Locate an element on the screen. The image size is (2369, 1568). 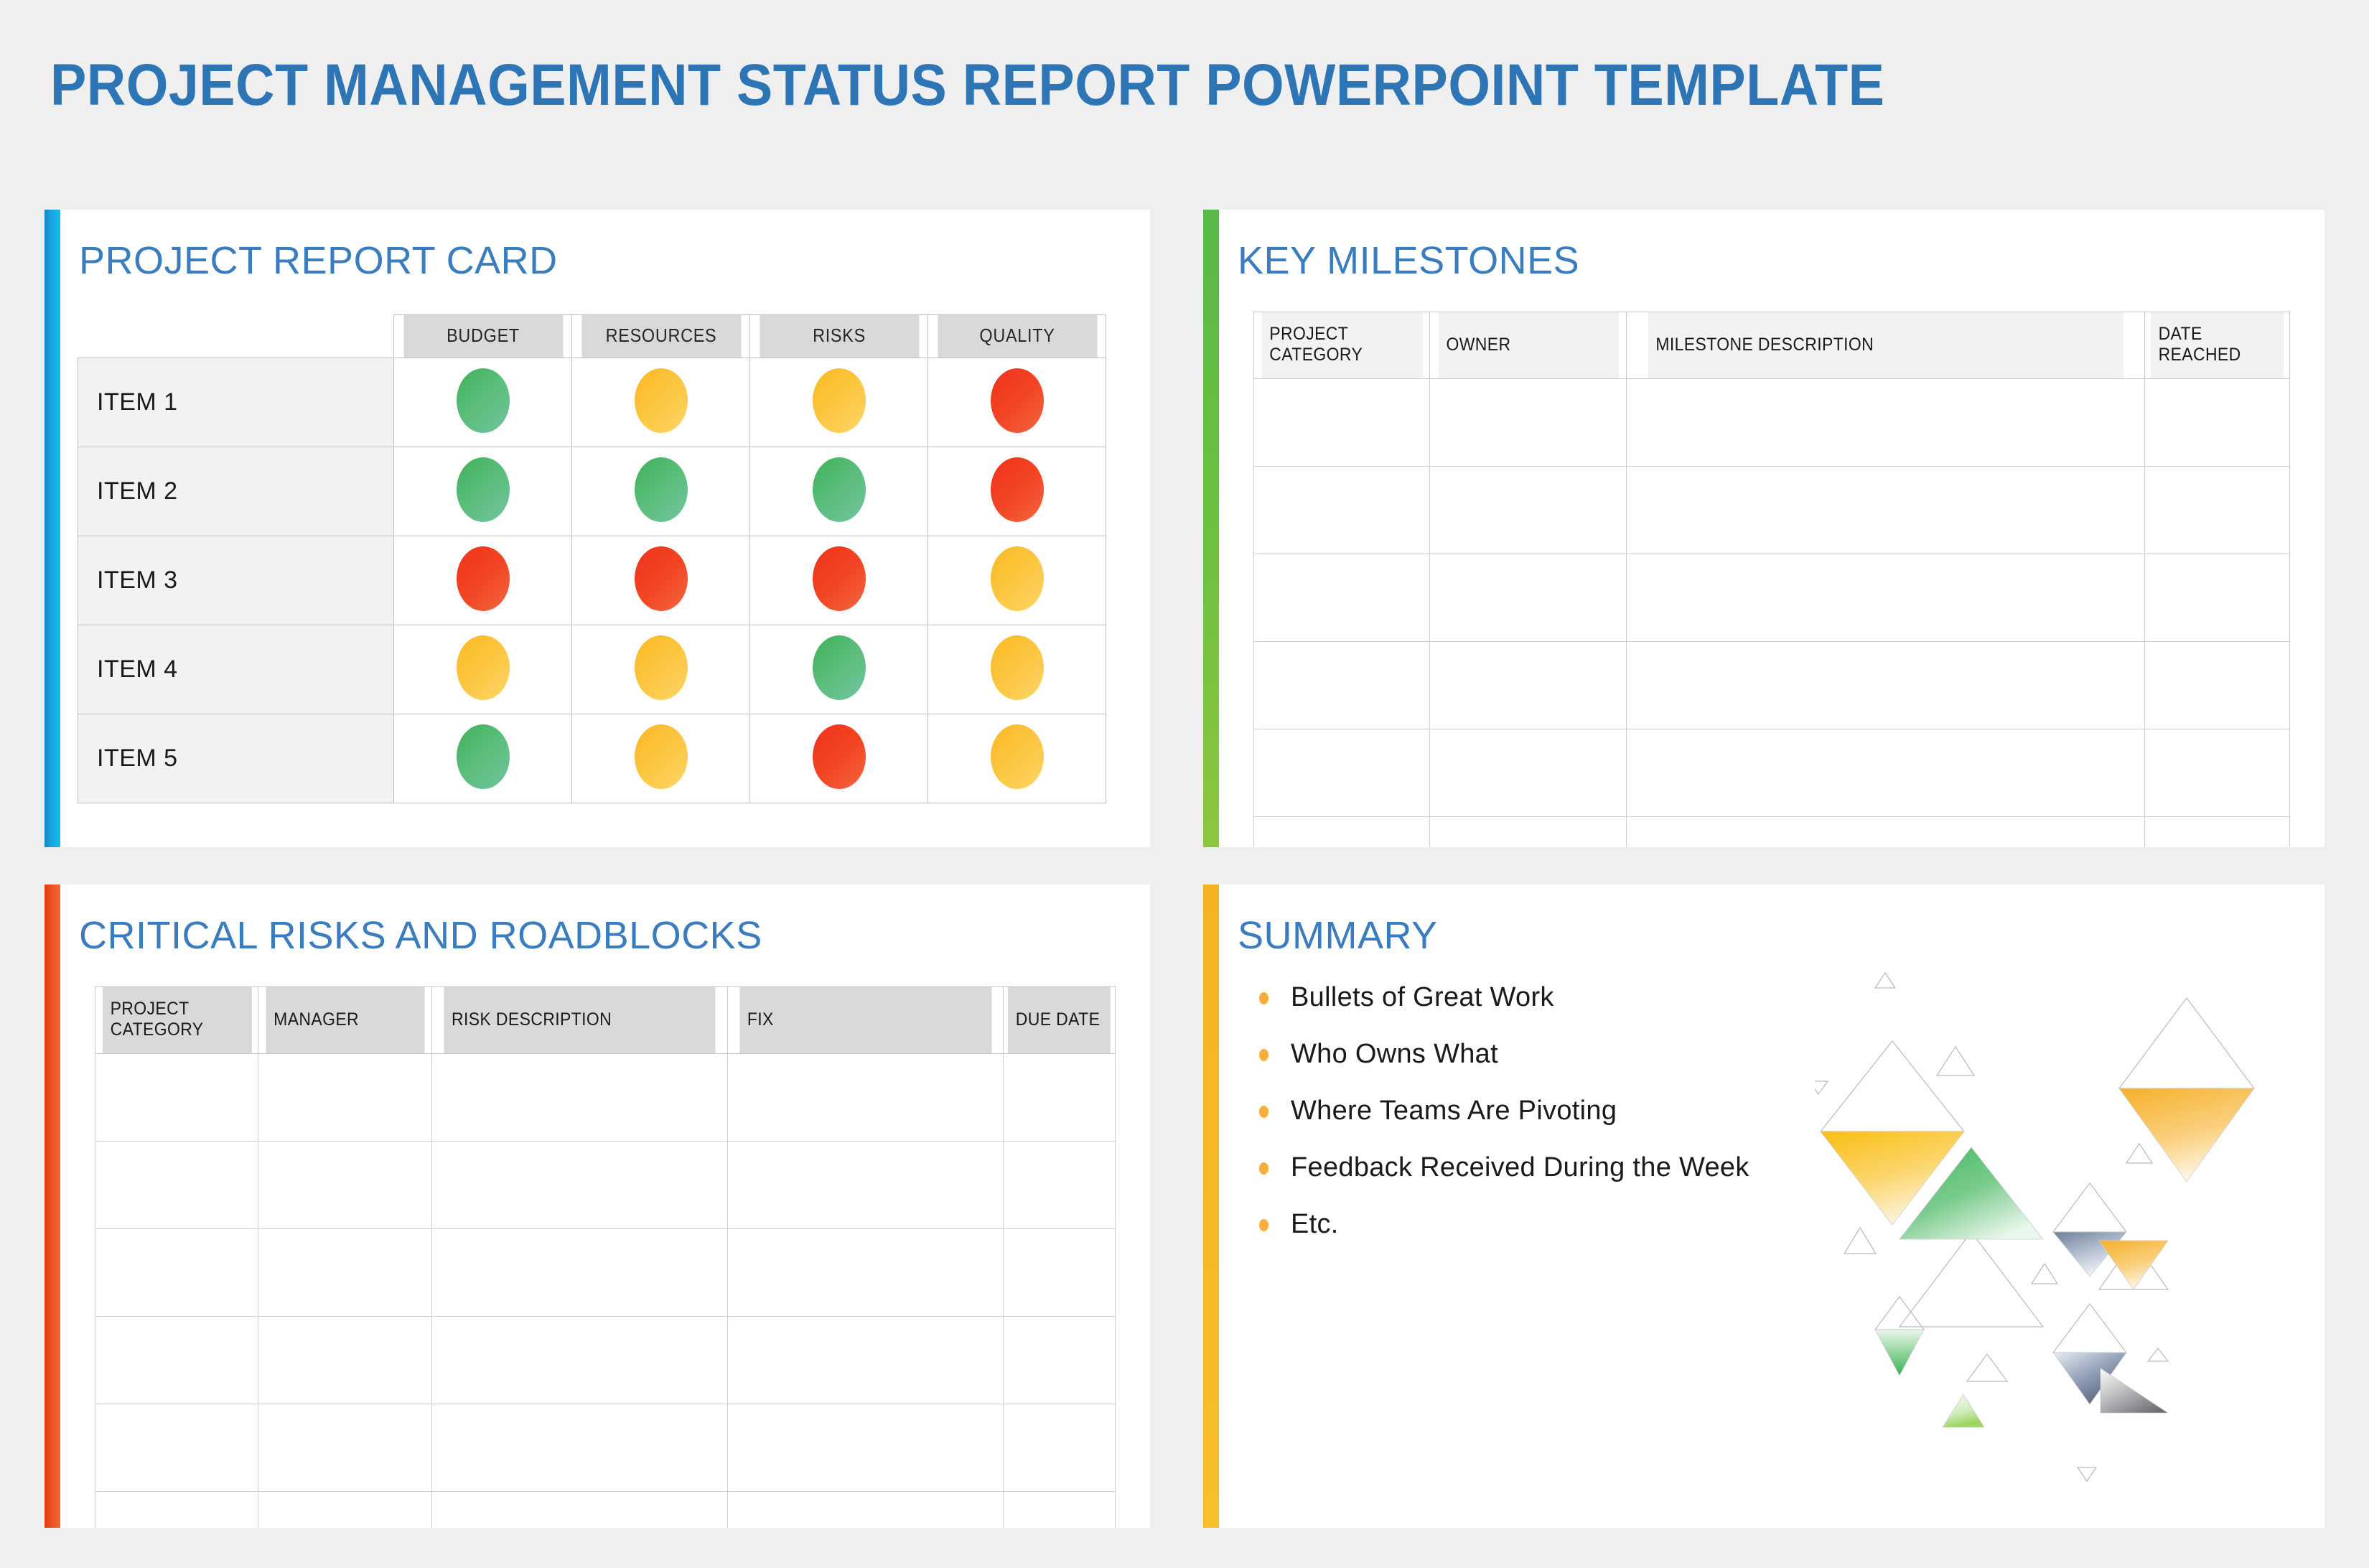
panel-accent-bar-yellow is located at coordinates (1211, 1206).